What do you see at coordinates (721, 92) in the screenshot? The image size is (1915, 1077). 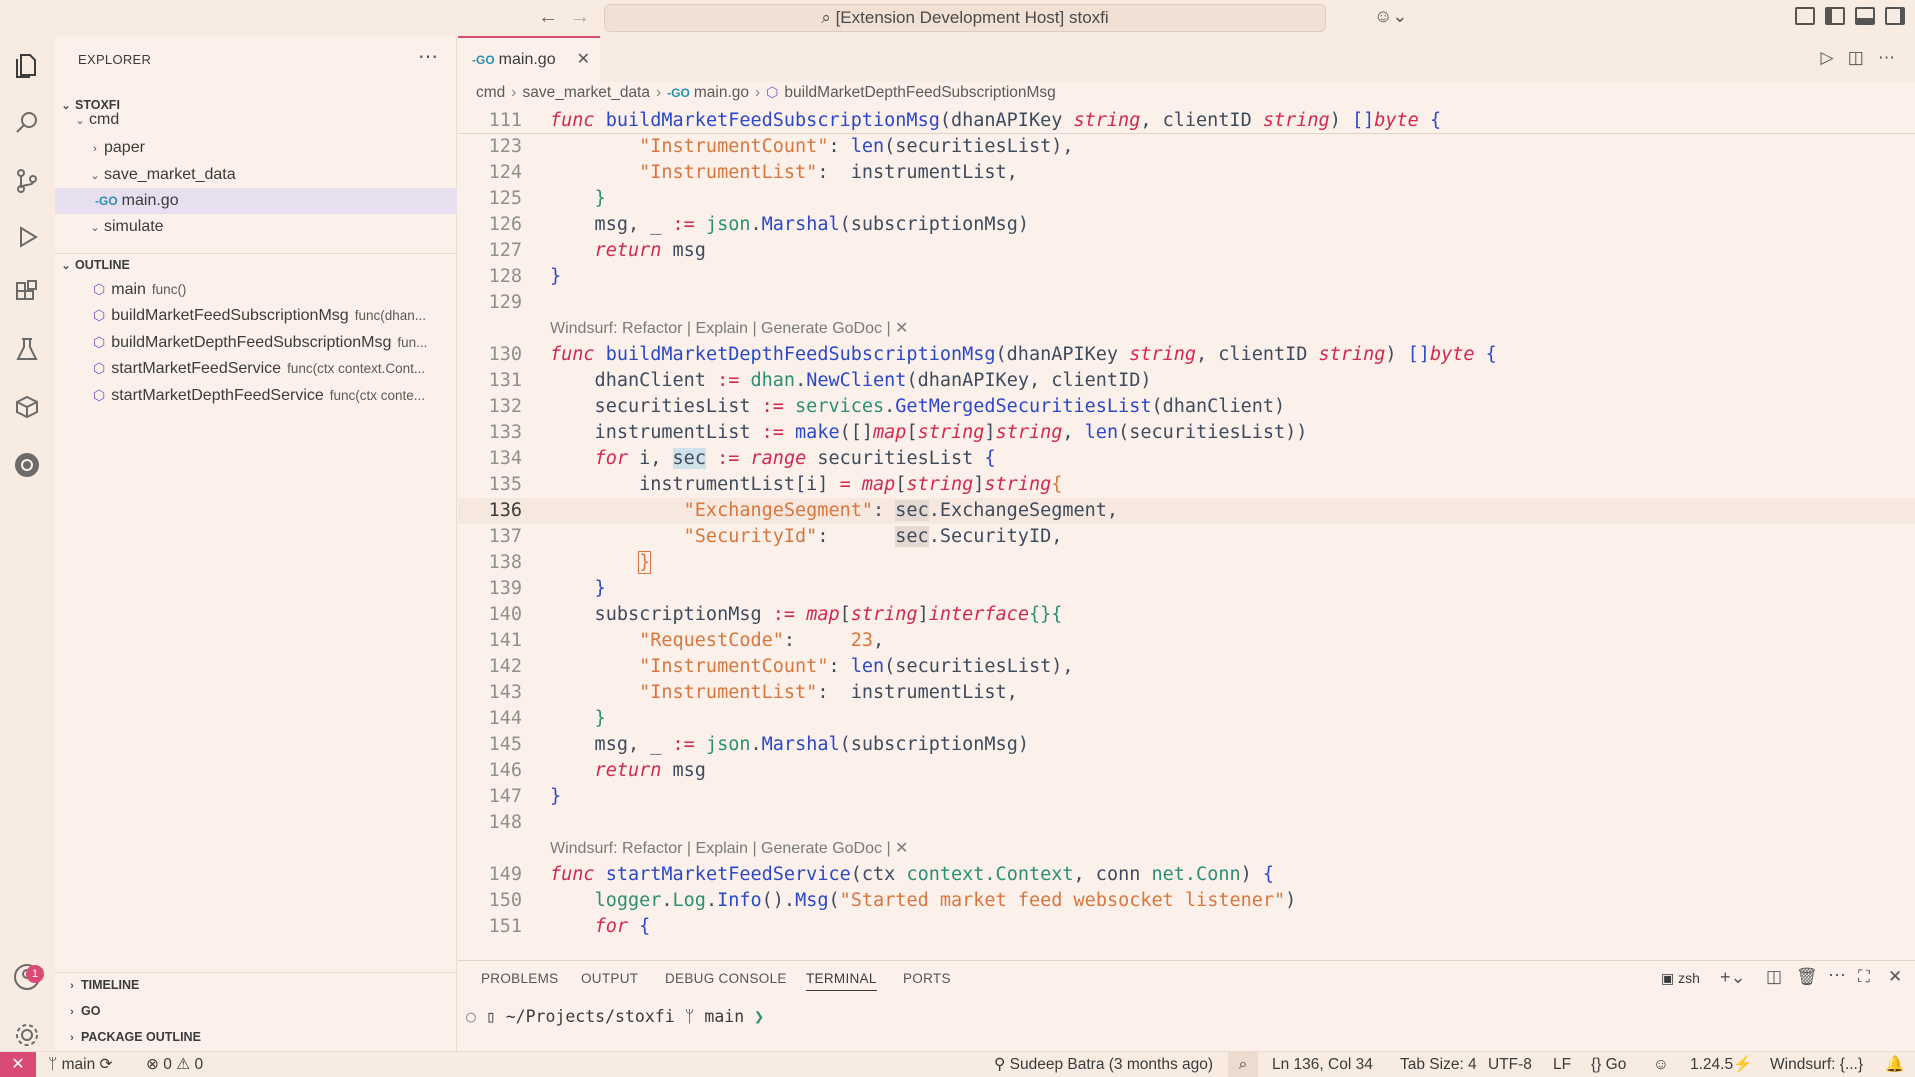 I see `breadcrumb-item: main.go` at bounding box center [721, 92].